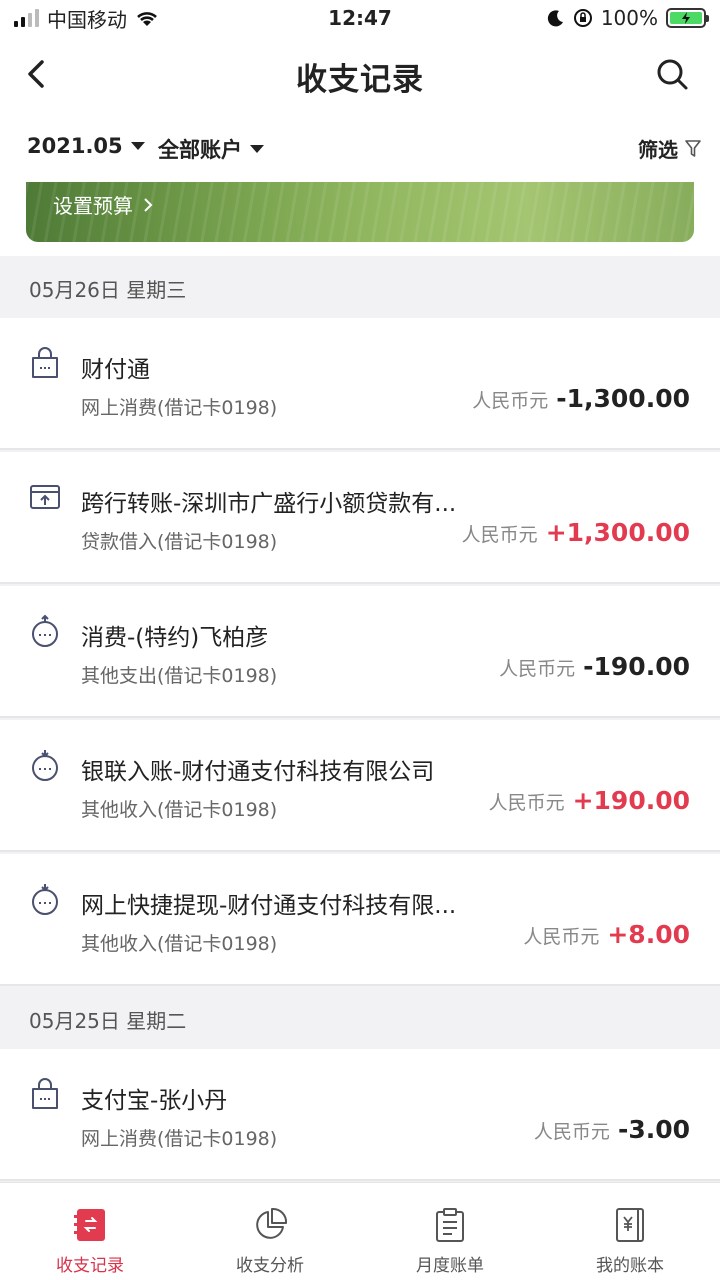 This screenshot has width=720, height=1280. Describe the element at coordinates (360, 1018) in the screenshot. I see `date-header: 05月25日 星期二` at that location.